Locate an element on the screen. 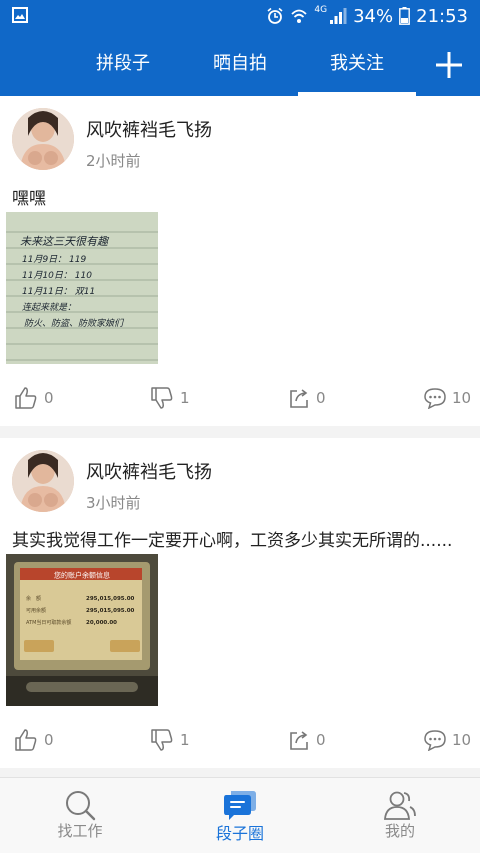 This screenshot has width=480, height=853. atm-value: 20,000.00 is located at coordinates (101, 623).